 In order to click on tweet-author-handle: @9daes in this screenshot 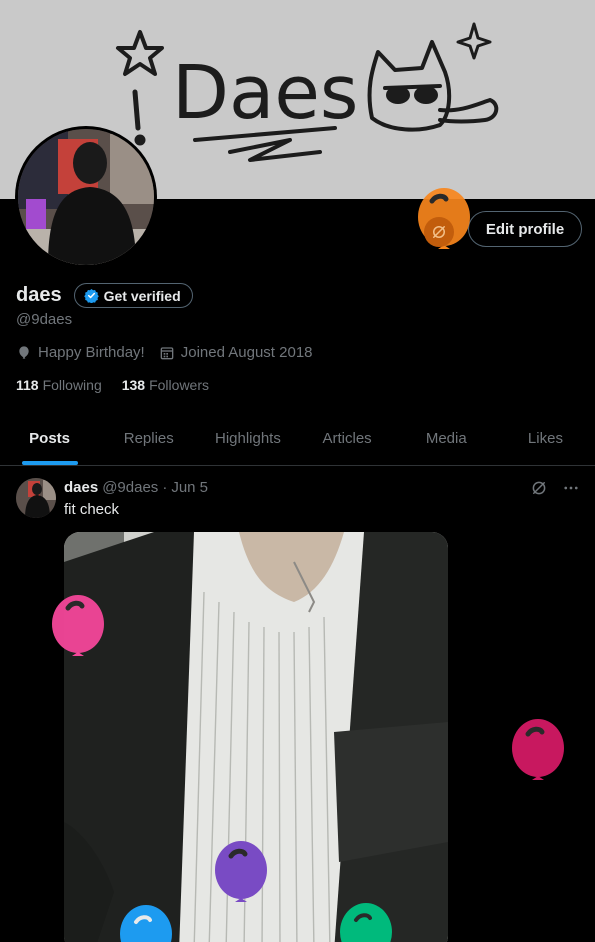, I will do `click(130, 487)`.